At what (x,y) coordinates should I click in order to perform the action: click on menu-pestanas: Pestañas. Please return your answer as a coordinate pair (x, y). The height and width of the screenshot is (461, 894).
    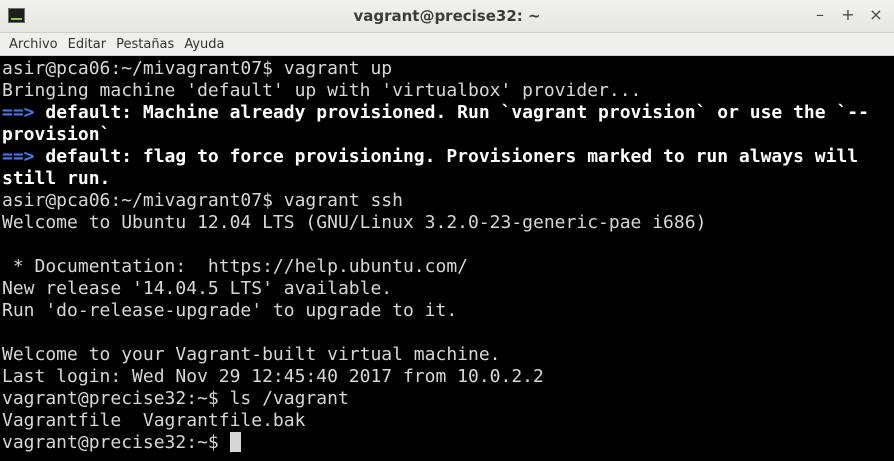
    Looking at the image, I should click on (145, 44).